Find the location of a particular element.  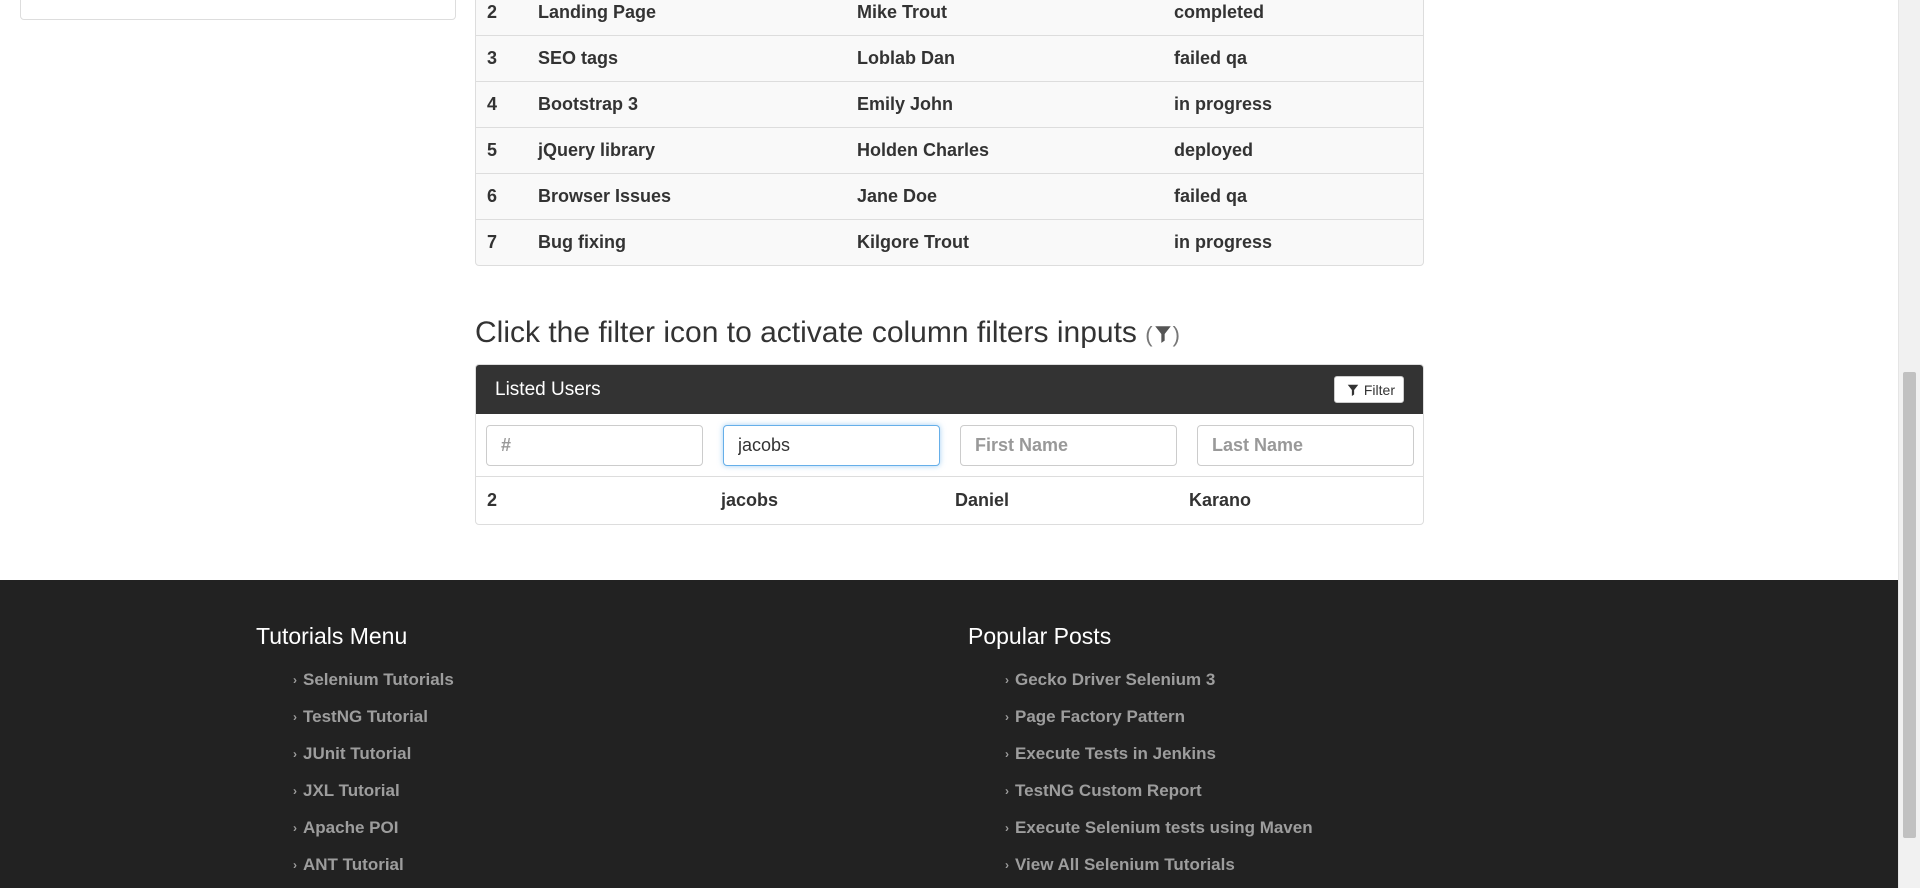

list-item: › Apache POI is located at coordinates (373, 827).